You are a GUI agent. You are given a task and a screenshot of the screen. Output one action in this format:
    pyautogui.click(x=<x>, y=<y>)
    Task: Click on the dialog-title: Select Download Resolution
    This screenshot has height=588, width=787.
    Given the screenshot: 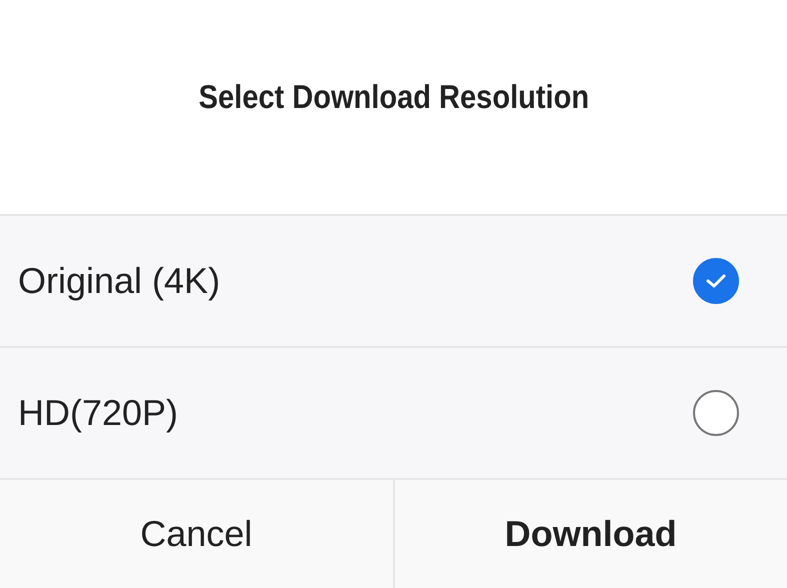 What is the action you would take?
    pyautogui.click(x=393, y=97)
    